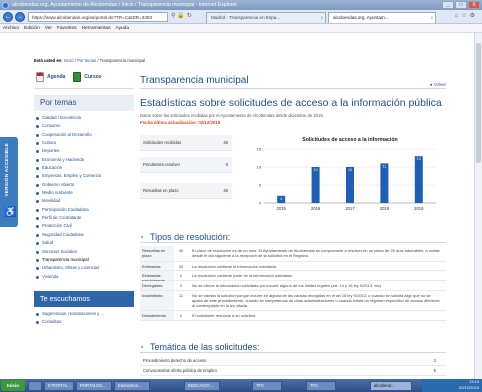  I want to click on vertical-scrollbar, so click(478, 206).